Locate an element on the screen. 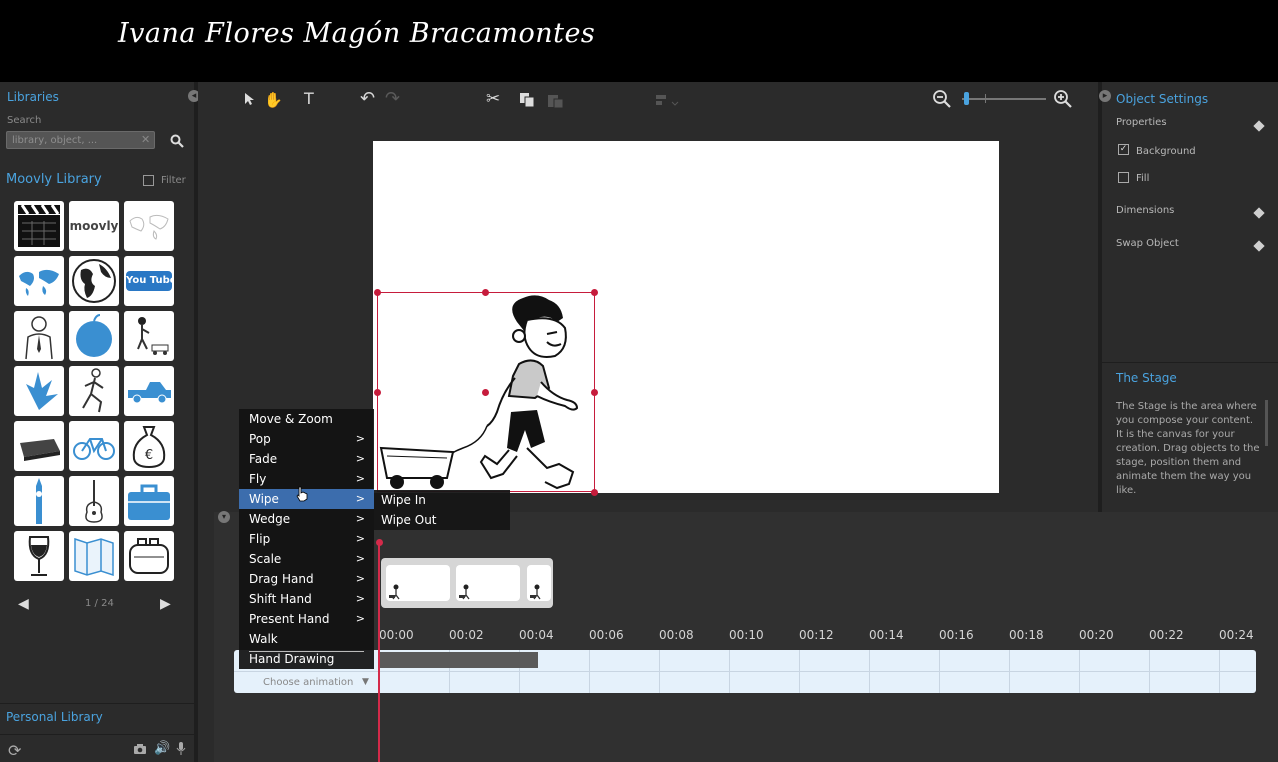 The height and width of the screenshot is (762, 1278). menu-item-move-zoom: Move & Zoom is located at coordinates (306, 419).